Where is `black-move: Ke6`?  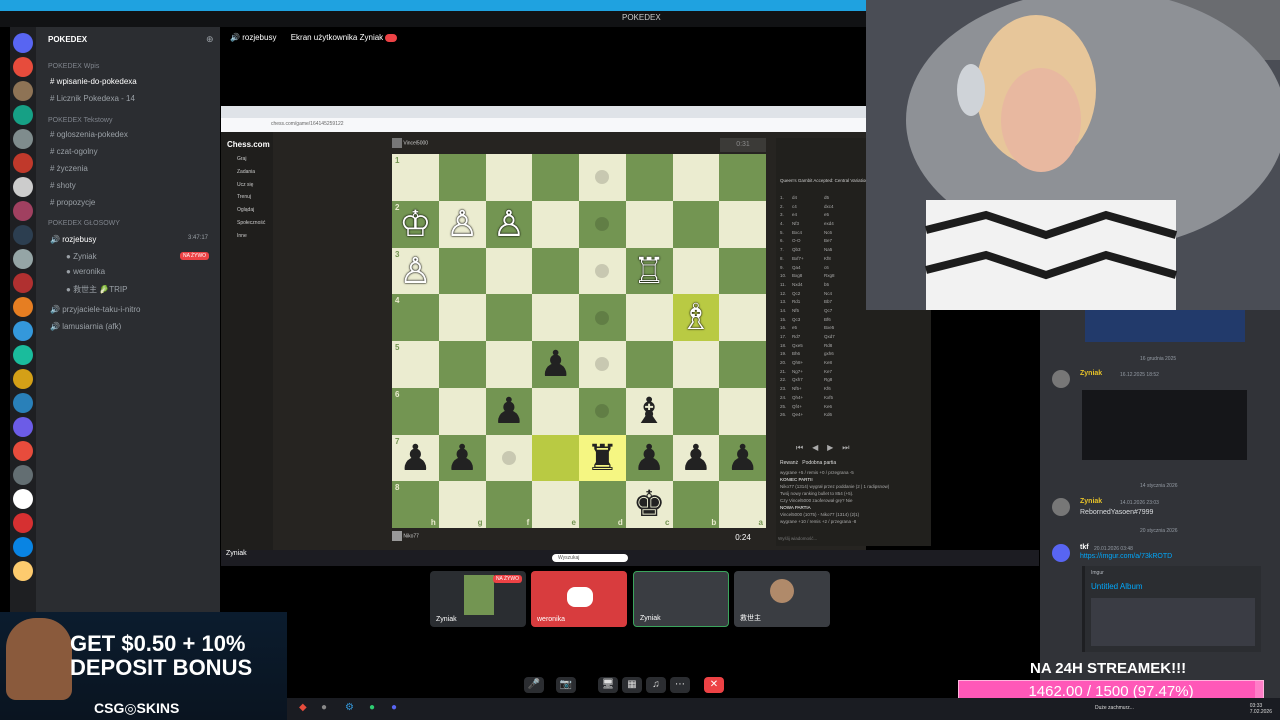 black-move: Ke6 is located at coordinates (828, 406).